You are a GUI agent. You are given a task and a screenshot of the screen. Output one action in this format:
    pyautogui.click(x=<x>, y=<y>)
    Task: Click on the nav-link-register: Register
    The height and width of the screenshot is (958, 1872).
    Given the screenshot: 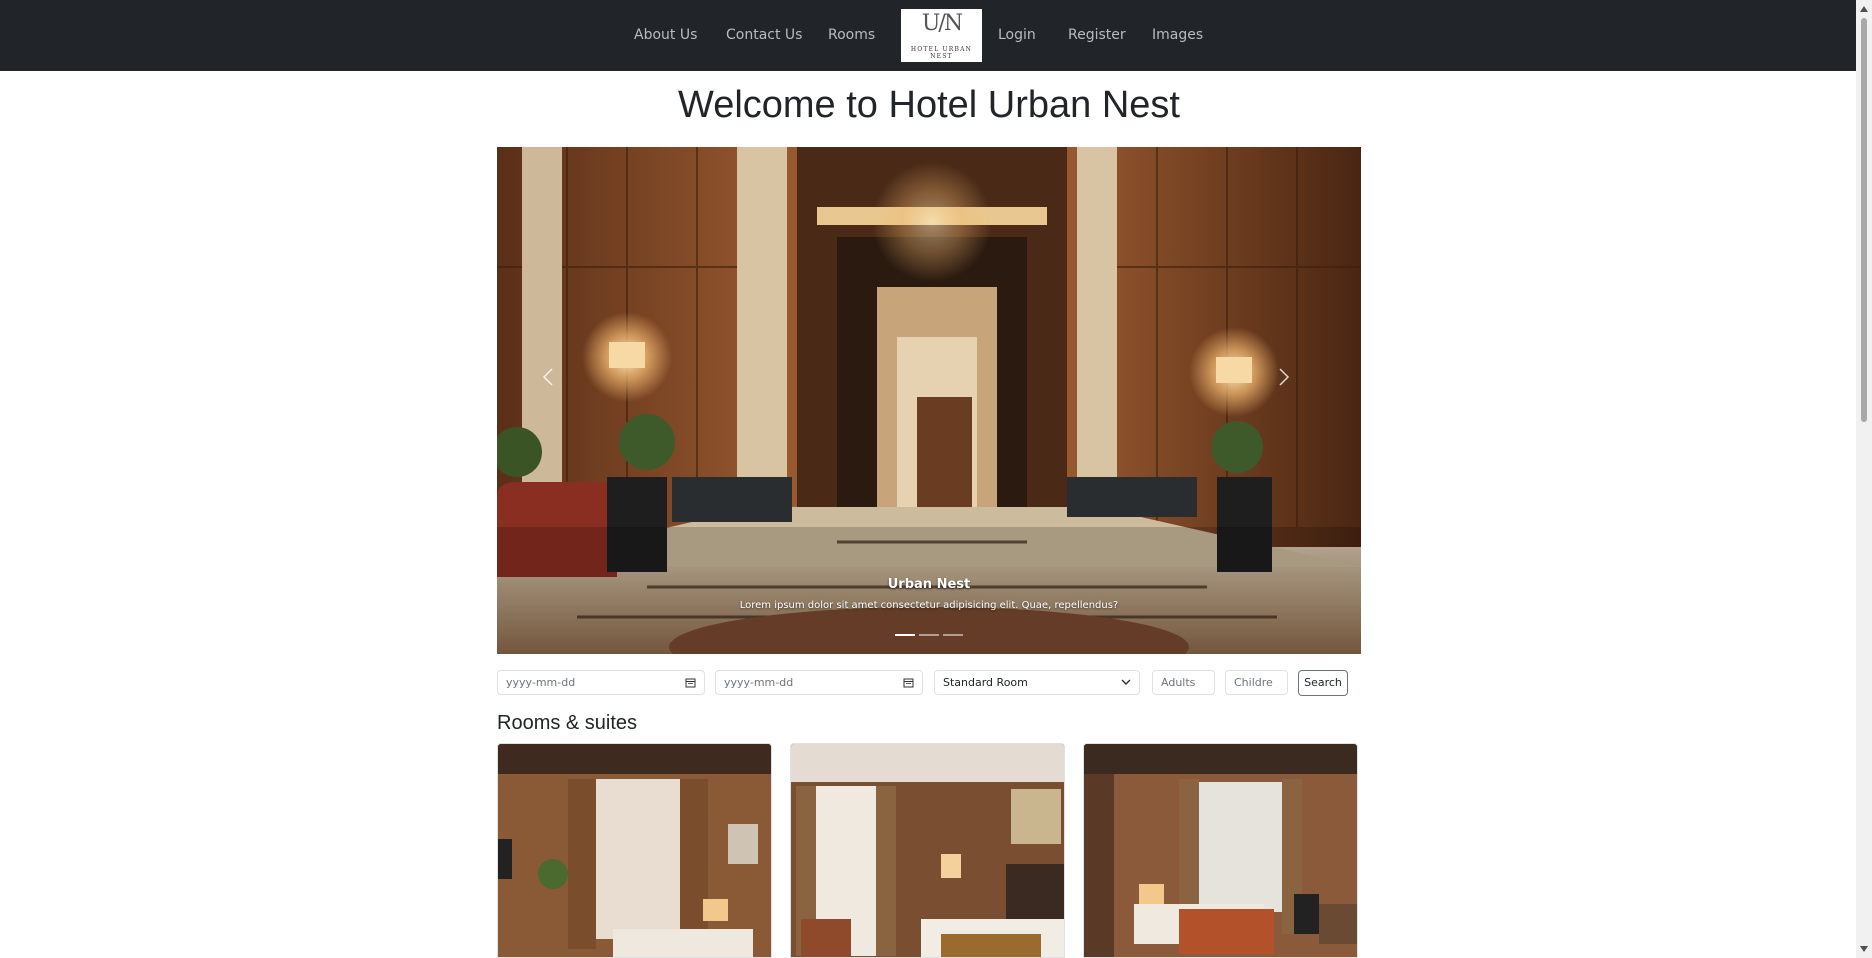 What is the action you would take?
    pyautogui.click(x=1097, y=35)
    